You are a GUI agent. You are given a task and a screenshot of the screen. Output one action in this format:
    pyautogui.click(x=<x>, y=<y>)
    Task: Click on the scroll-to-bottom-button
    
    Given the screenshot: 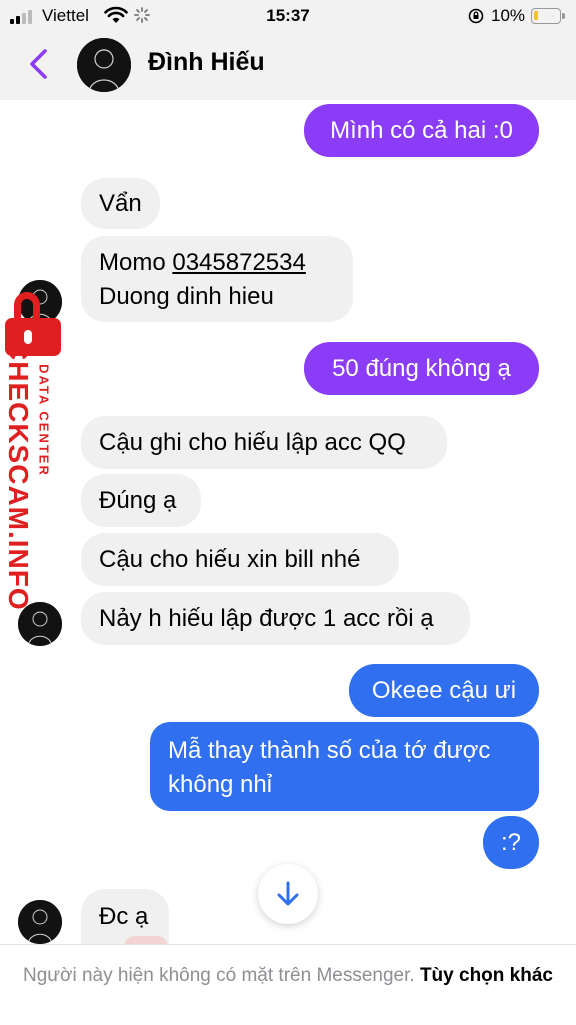 What is the action you would take?
    pyautogui.click(x=288, y=894)
    